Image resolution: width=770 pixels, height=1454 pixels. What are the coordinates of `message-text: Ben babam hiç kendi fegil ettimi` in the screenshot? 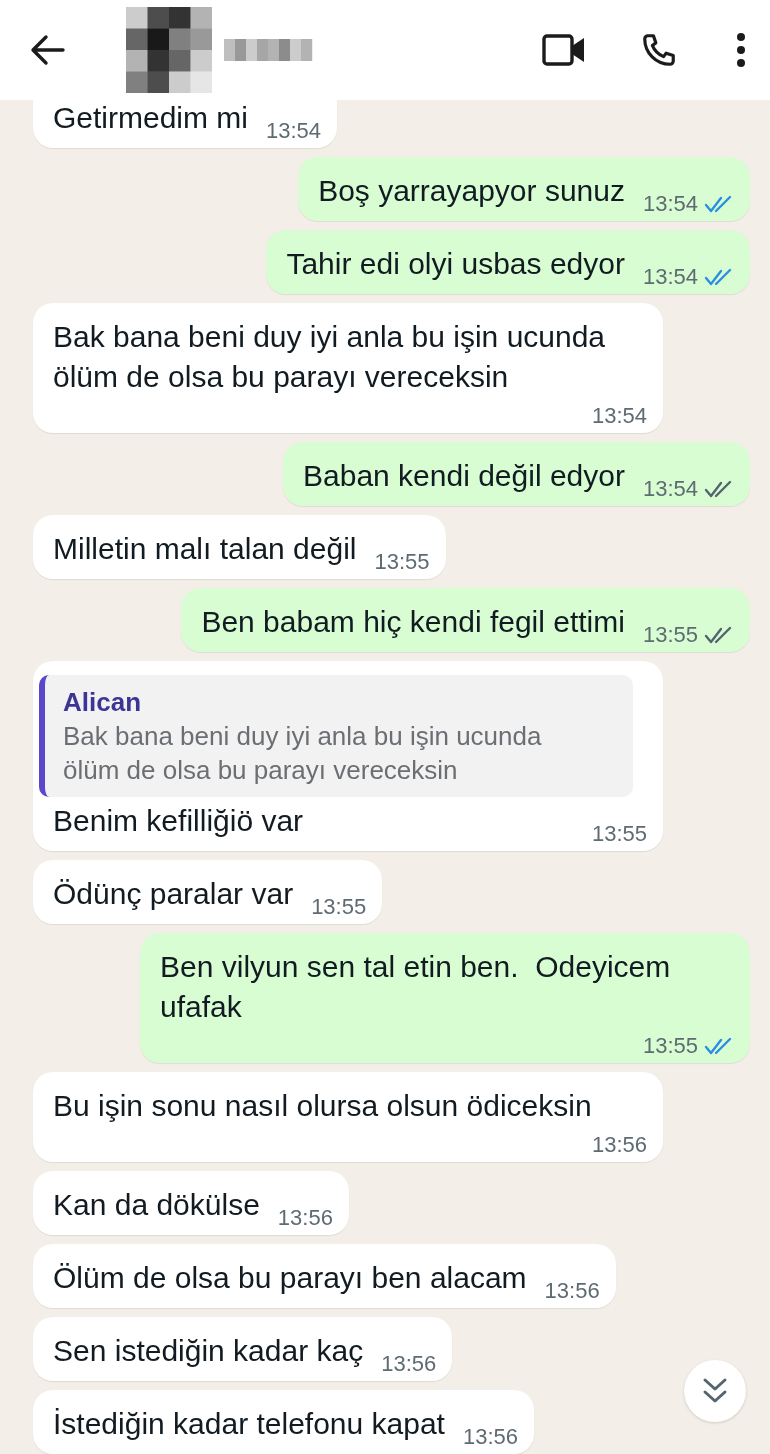 It's located at (413, 622).